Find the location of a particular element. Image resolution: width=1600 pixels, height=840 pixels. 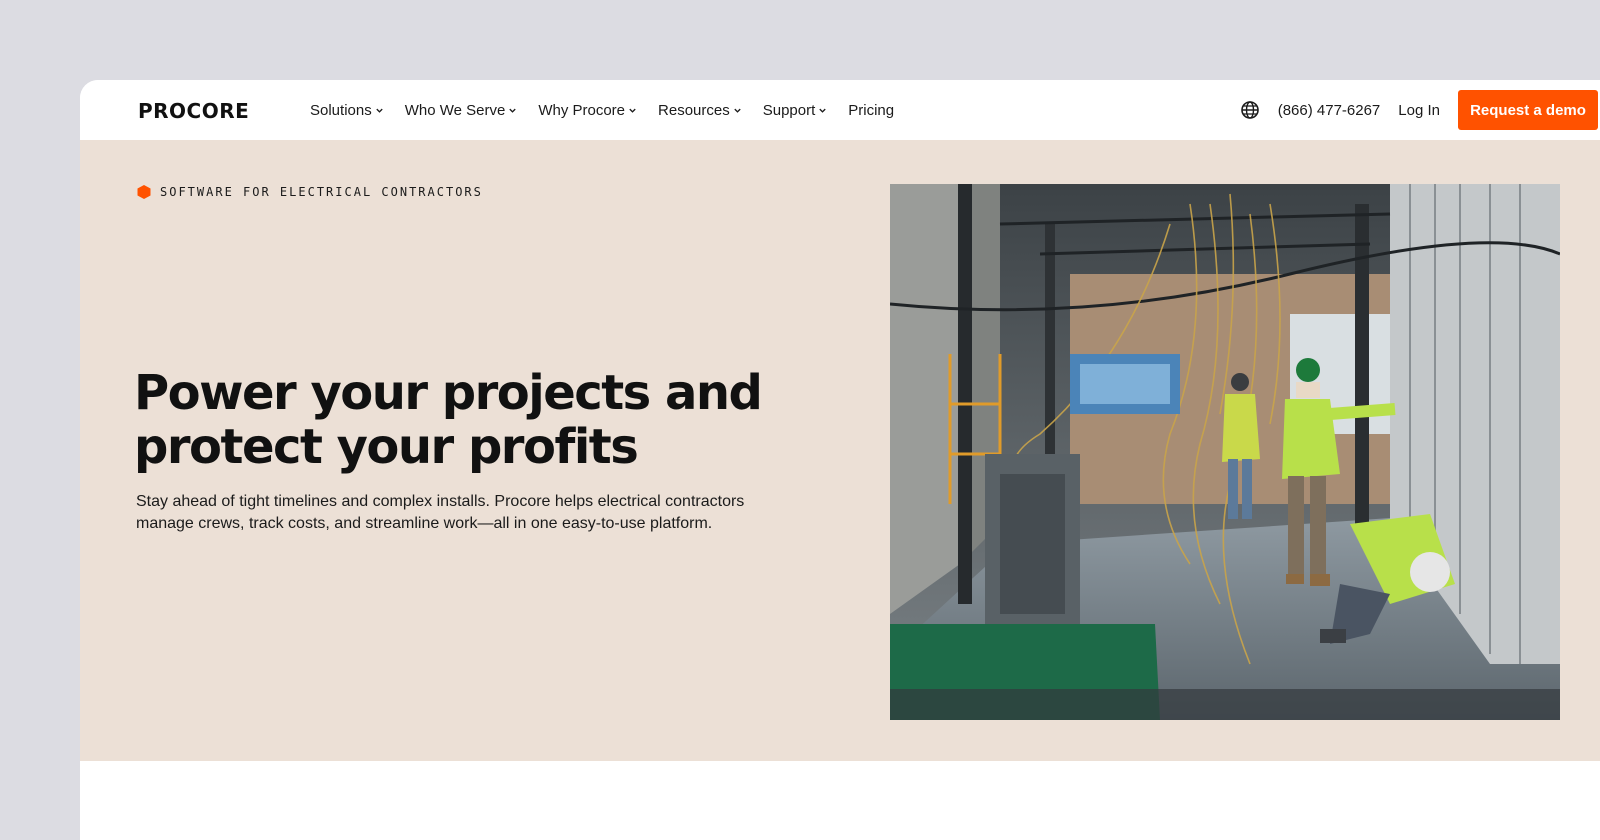

globe-icon is located at coordinates (1250, 110).